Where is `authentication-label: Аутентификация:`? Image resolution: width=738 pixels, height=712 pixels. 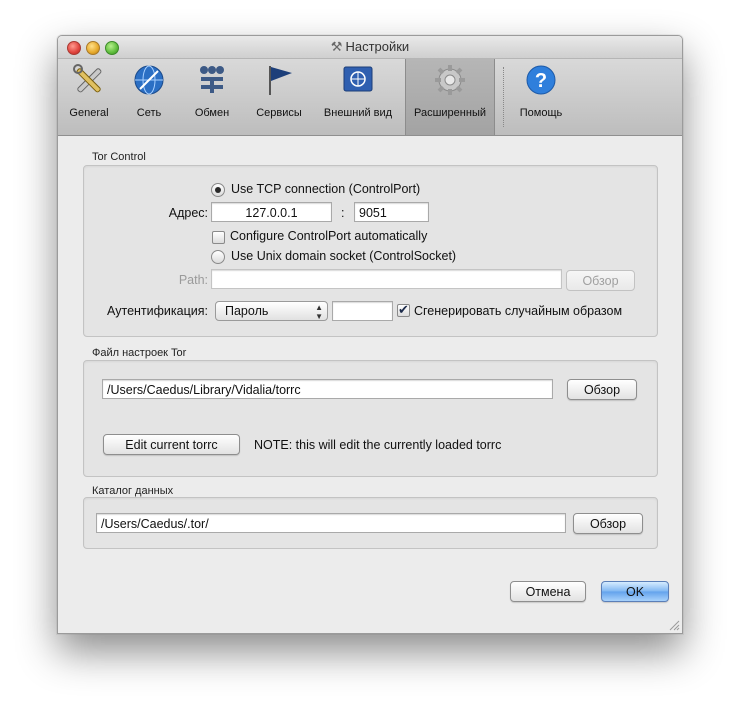
authentication-label: Аутентификация: is located at coordinates (157, 311).